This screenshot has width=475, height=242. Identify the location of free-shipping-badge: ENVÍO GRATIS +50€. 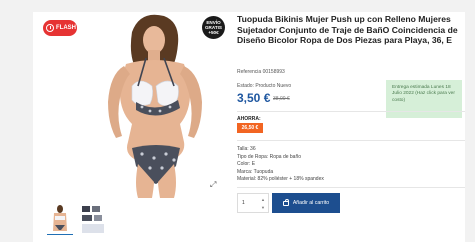
(213, 27).